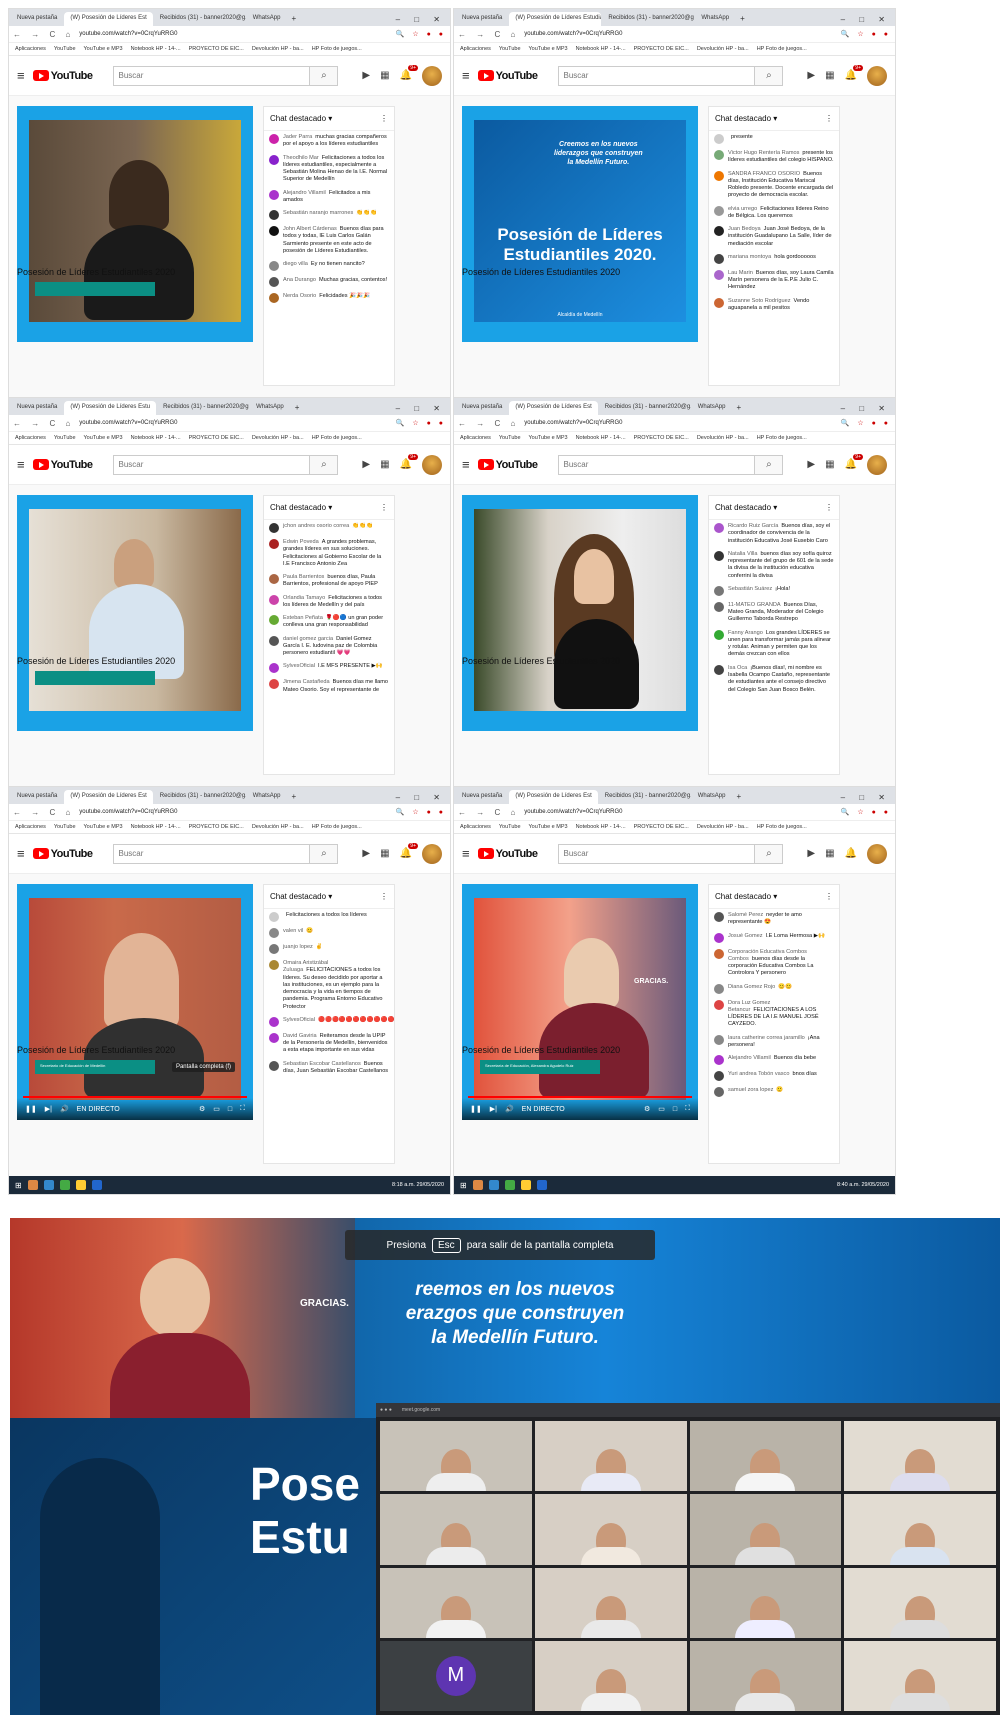 The height and width of the screenshot is (1715, 1007). Describe the element at coordinates (48, 1109) in the screenshot. I see `next-icon: ▶|` at that location.